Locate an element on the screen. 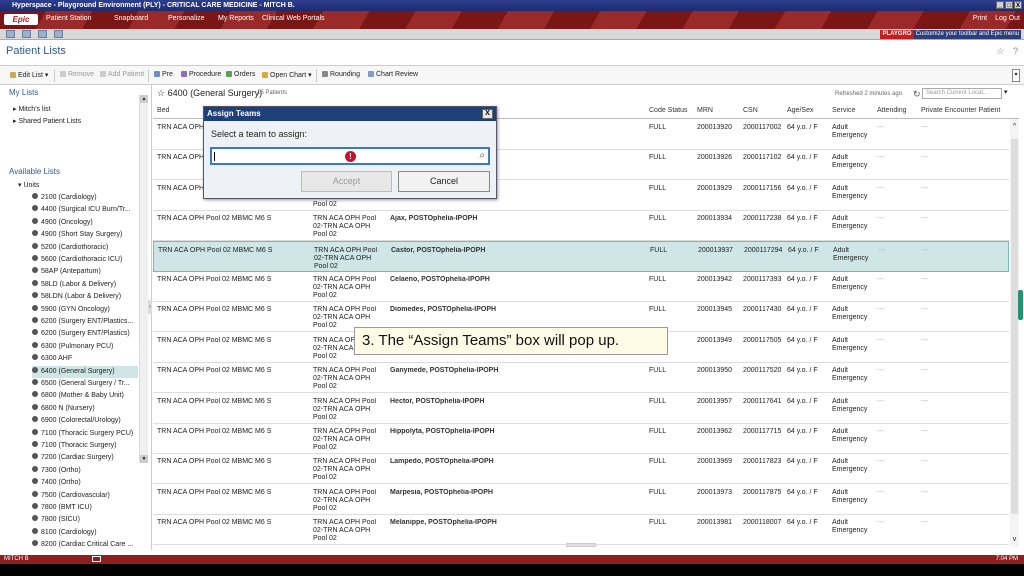  pre-button: Pre is located at coordinates (163, 74).